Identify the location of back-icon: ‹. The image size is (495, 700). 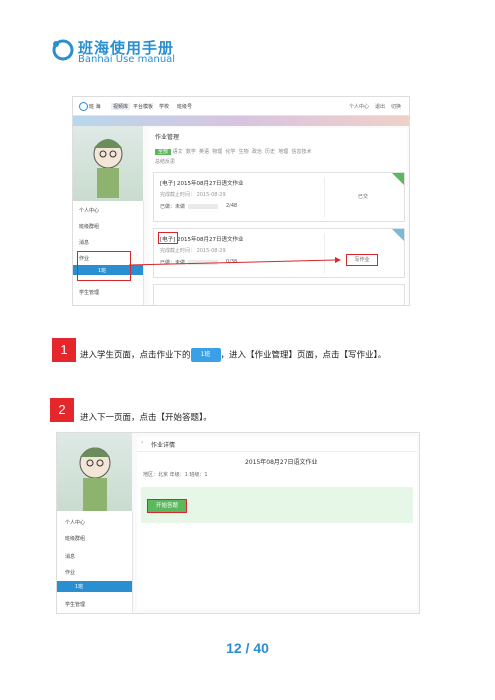
(142, 442).